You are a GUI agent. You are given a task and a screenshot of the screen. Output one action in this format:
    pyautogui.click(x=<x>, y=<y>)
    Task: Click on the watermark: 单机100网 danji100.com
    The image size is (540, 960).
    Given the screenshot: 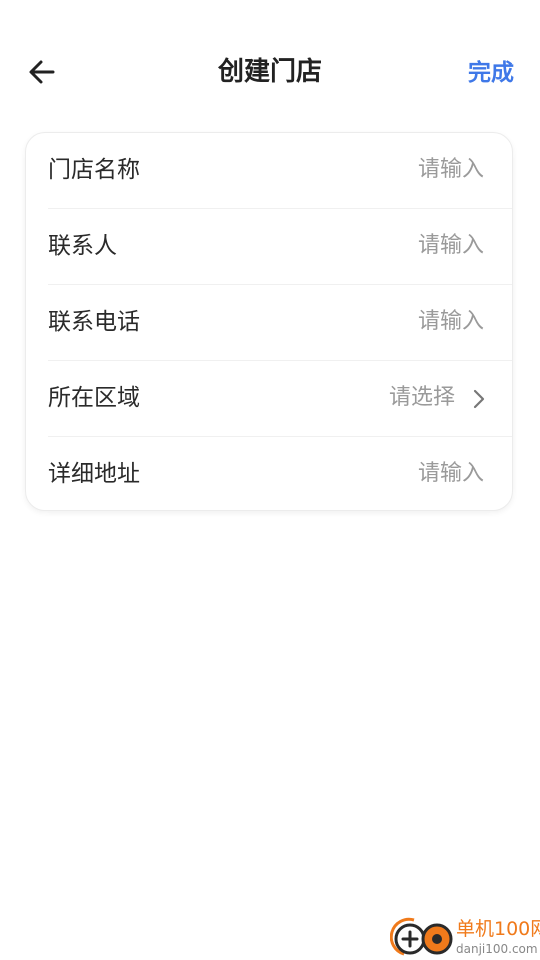 What is the action you would take?
    pyautogui.click(x=465, y=938)
    